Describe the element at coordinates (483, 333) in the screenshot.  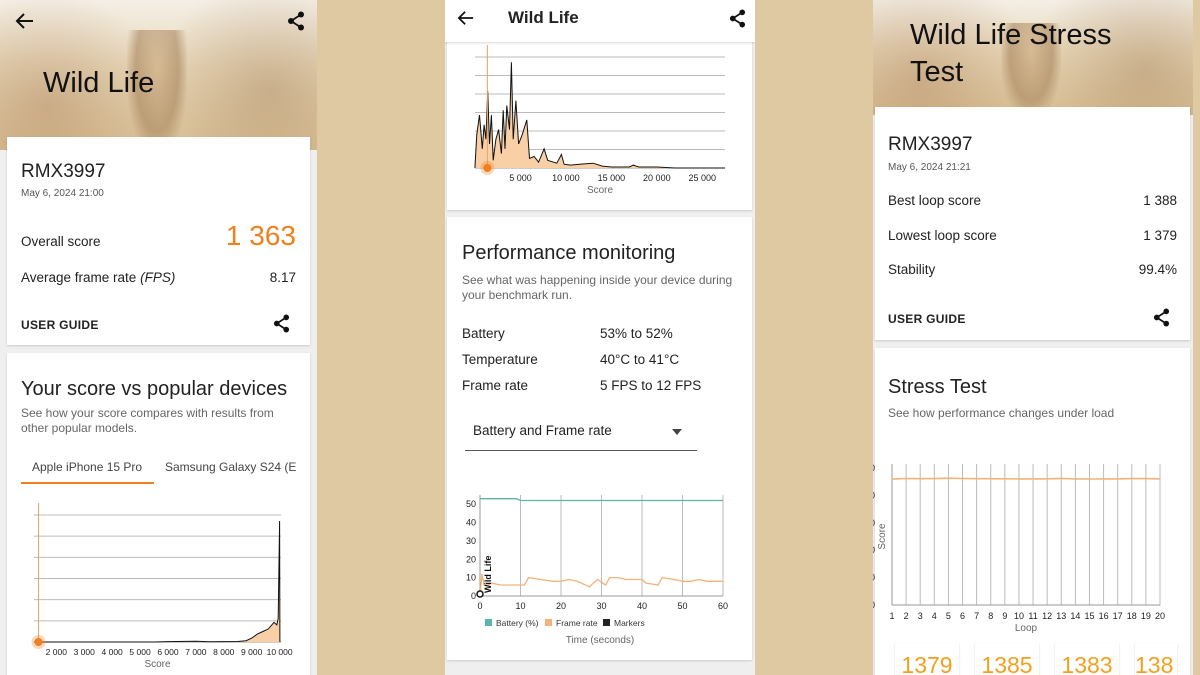
I see `battery-label: Battery` at that location.